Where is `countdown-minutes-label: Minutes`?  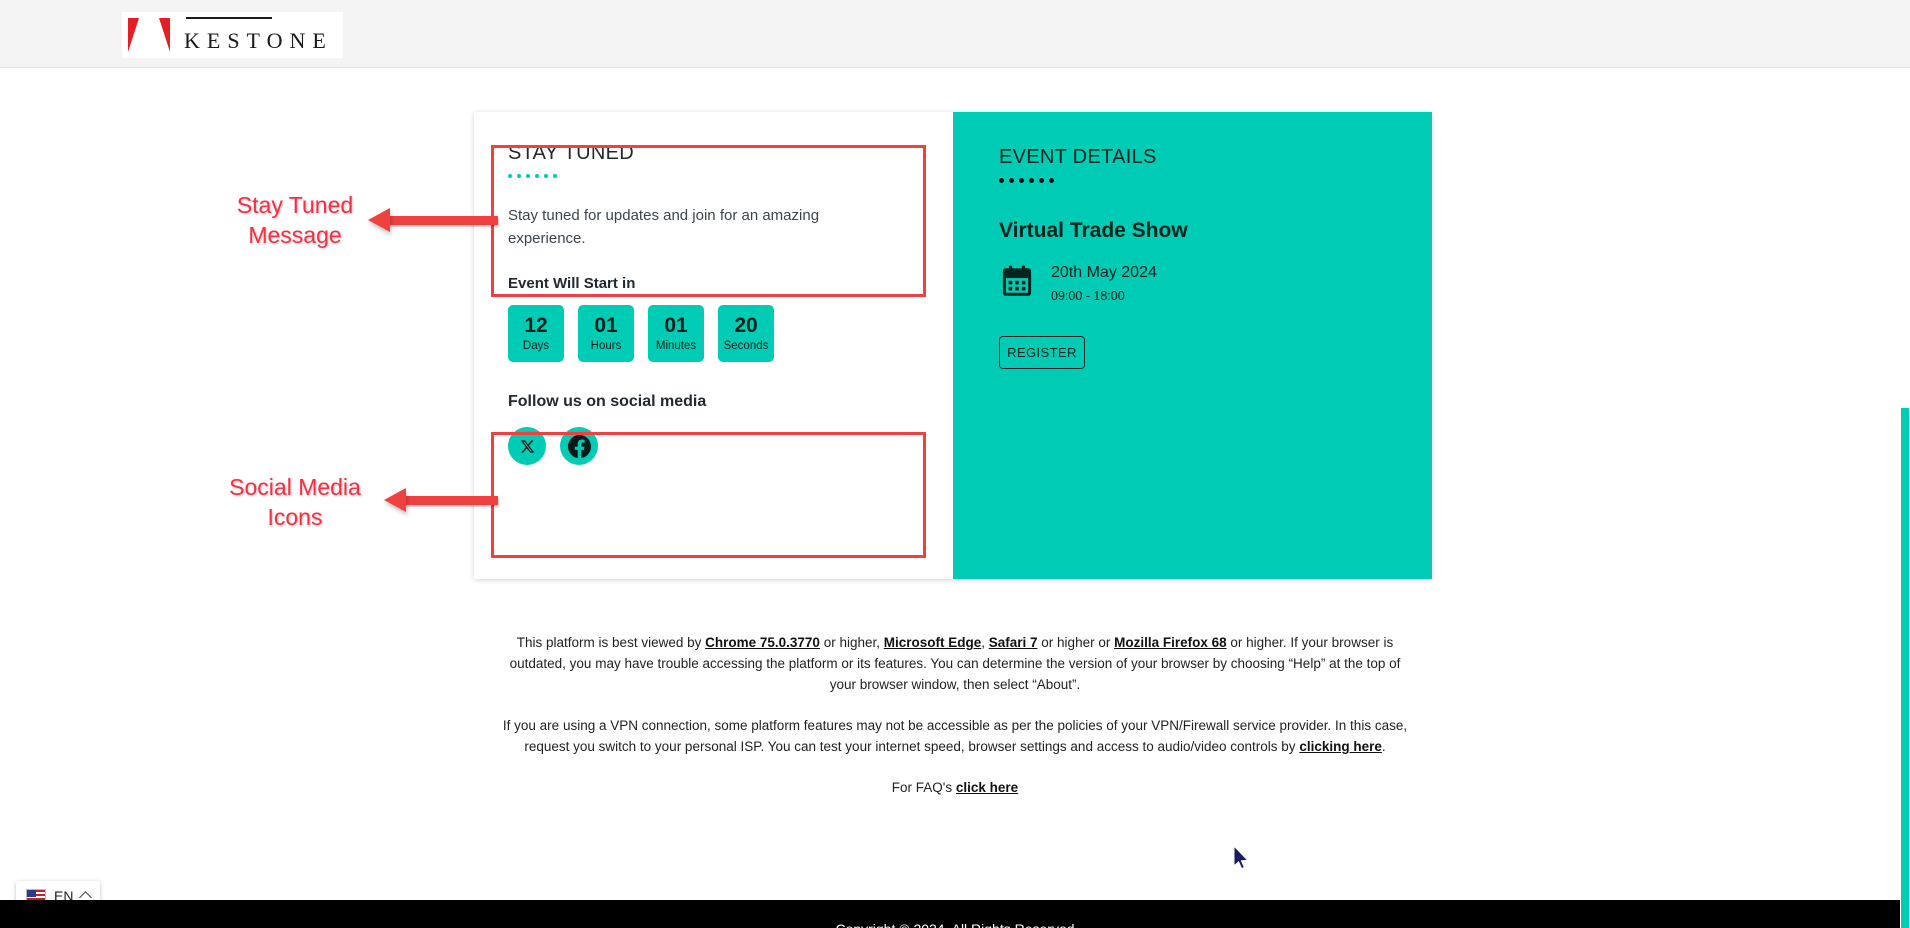 countdown-minutes-label: Minutes is located at coordinates (676, 346).